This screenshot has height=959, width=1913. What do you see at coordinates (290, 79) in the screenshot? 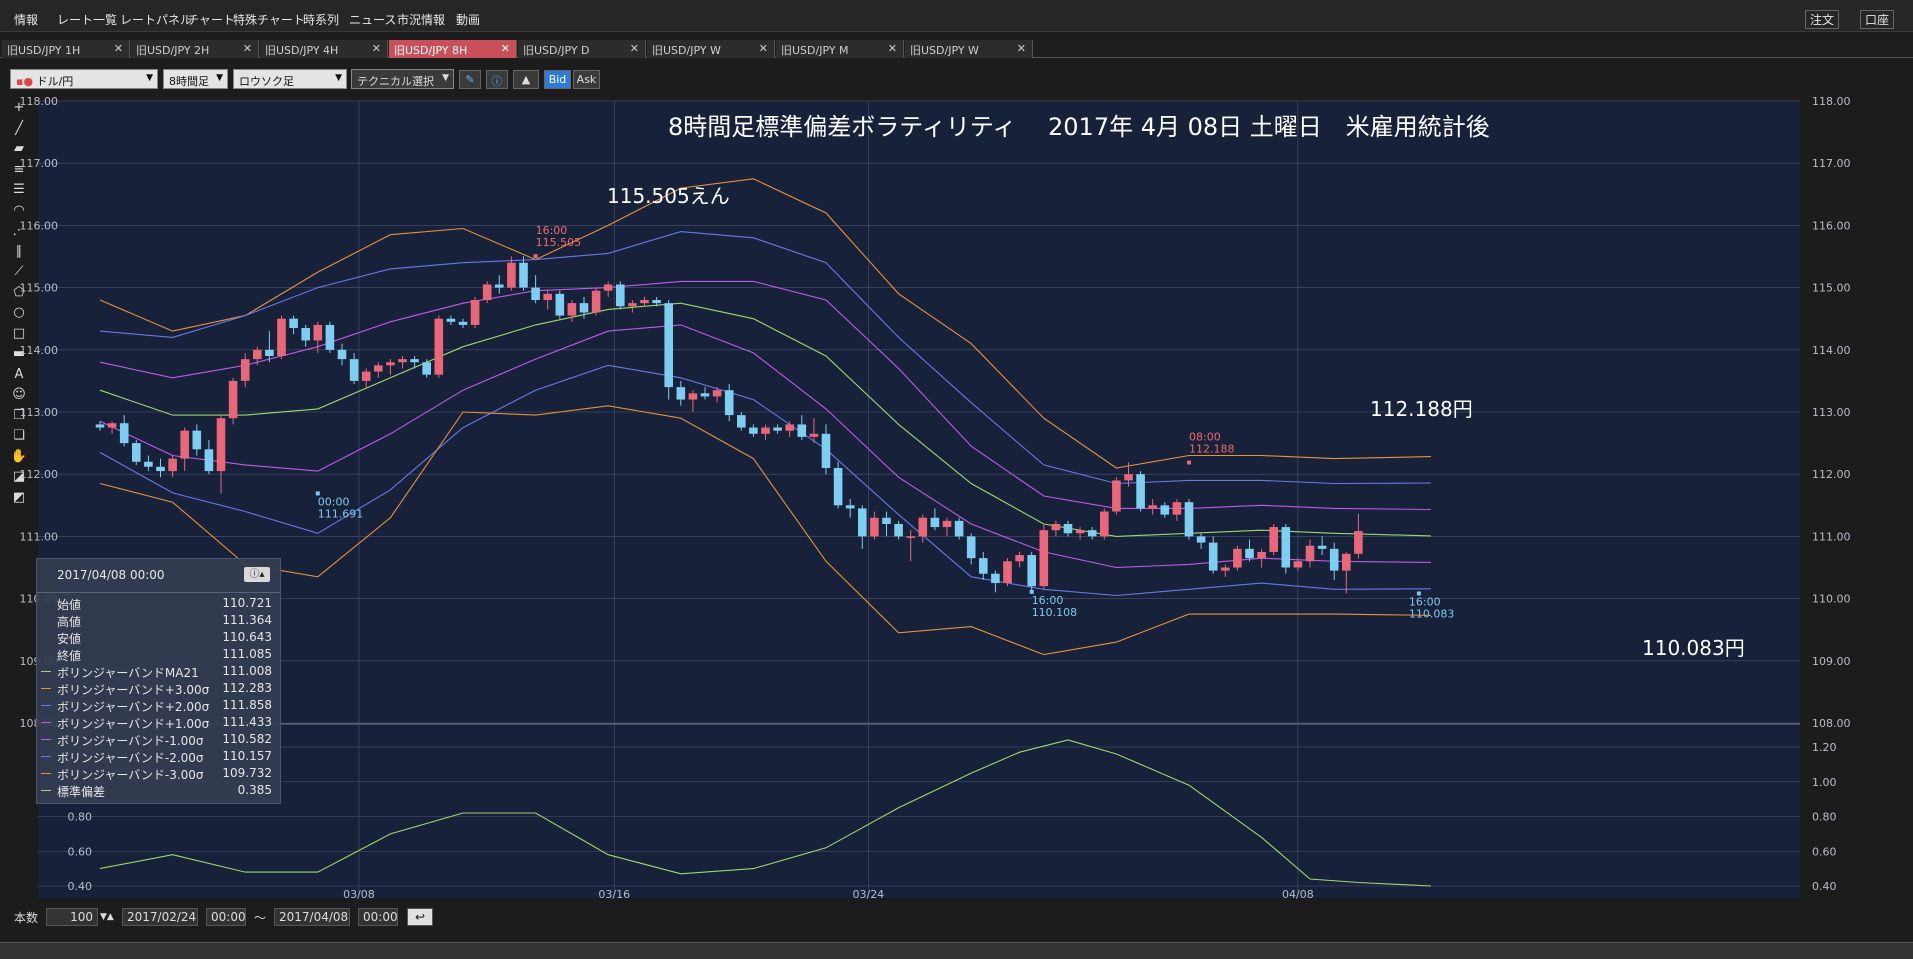
I see `chart-type-select: ロウソク足 ▼` at bounding box center [290, 79].